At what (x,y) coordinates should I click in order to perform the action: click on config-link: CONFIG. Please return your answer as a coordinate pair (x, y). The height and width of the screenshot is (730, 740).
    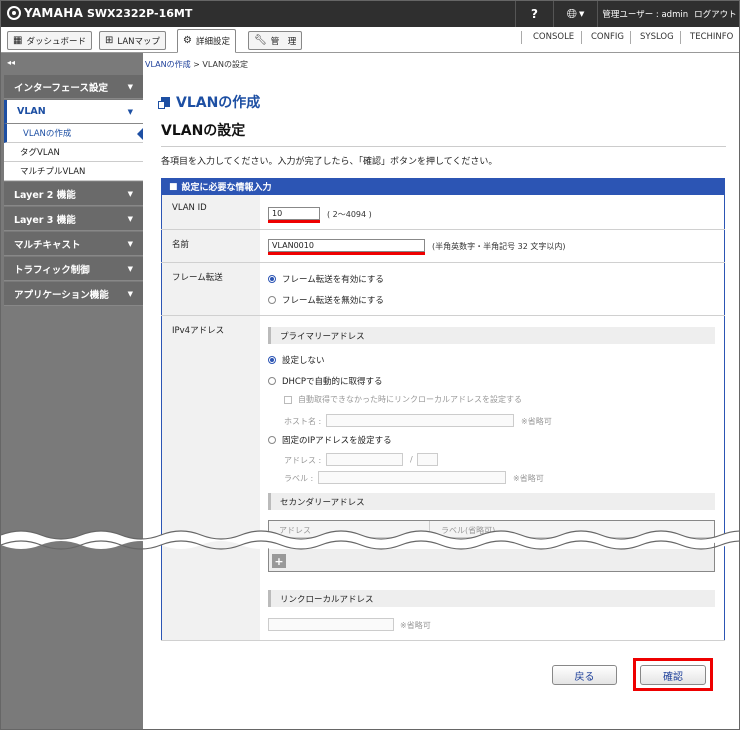
    Looking at the image, I should click on (607, 37).